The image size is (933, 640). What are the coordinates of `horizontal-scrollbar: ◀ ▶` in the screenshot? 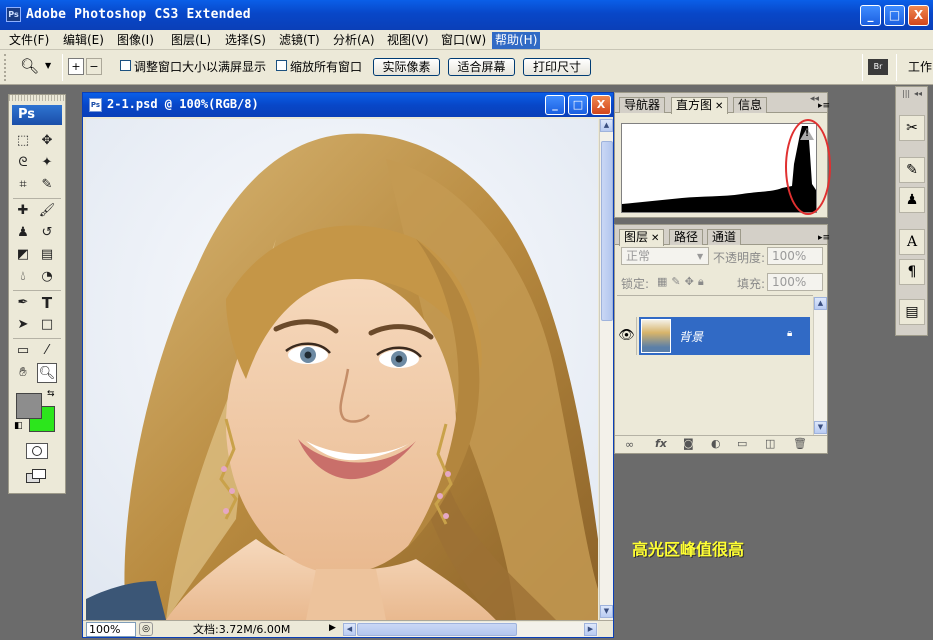 It's located at (470, 629).